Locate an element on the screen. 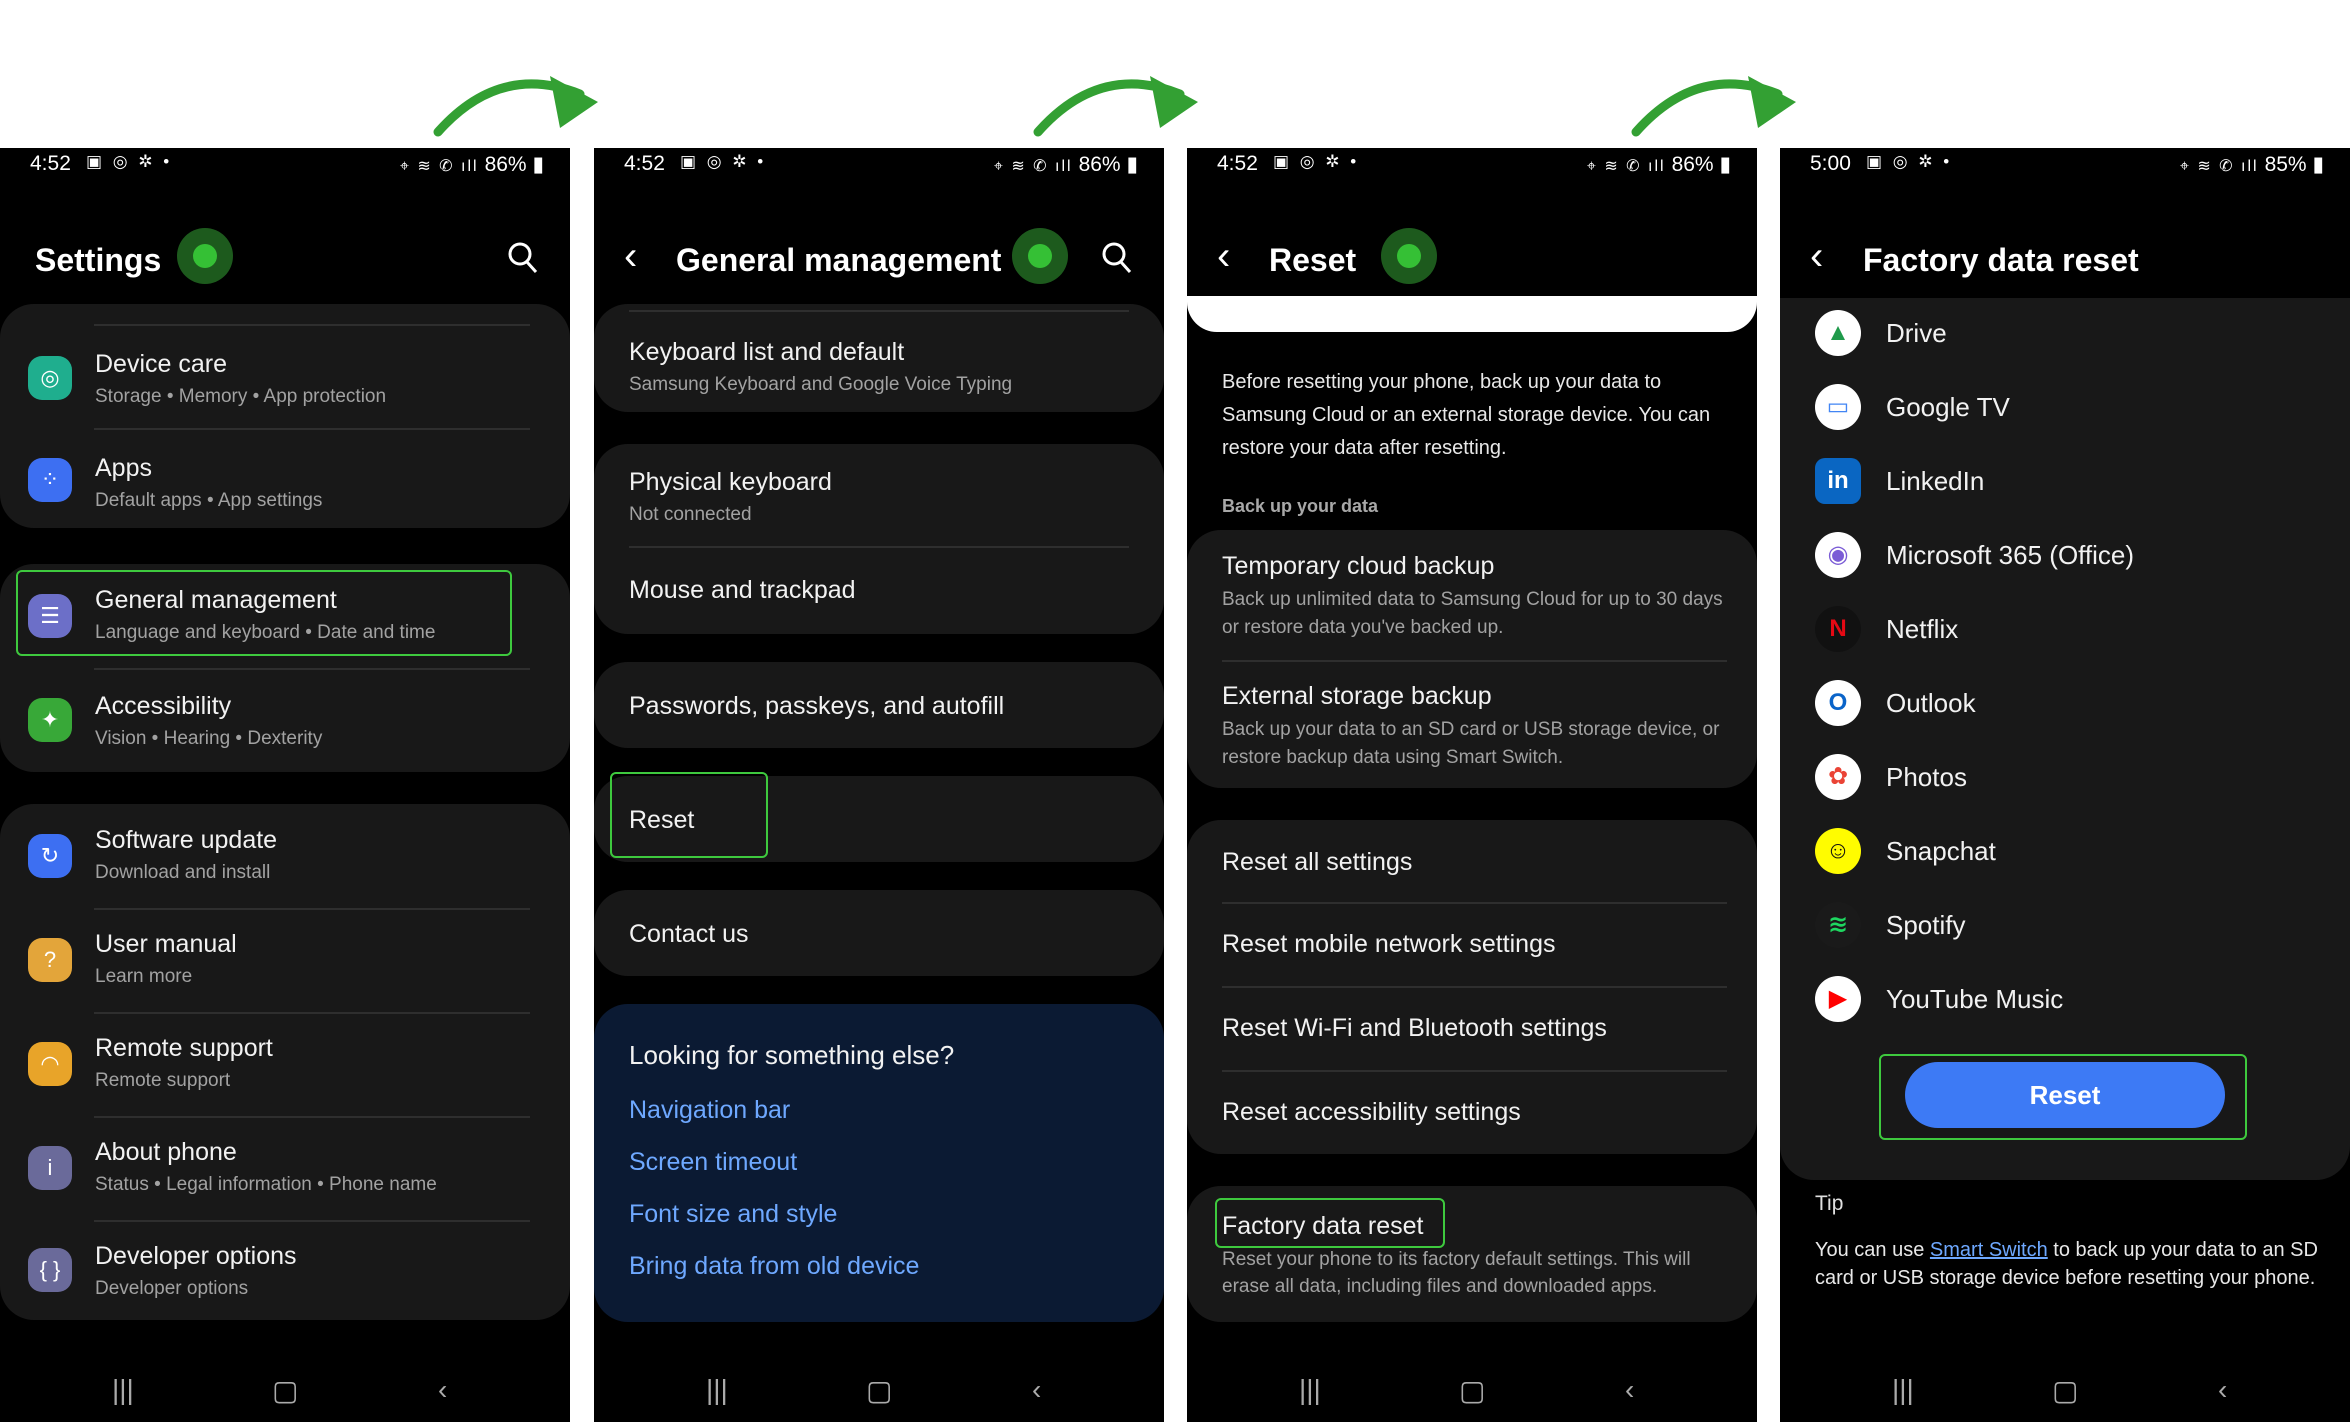 The image size is (2351, 1422). link-bring-data: Bring data from old device is located at coordinates (774, 1266).